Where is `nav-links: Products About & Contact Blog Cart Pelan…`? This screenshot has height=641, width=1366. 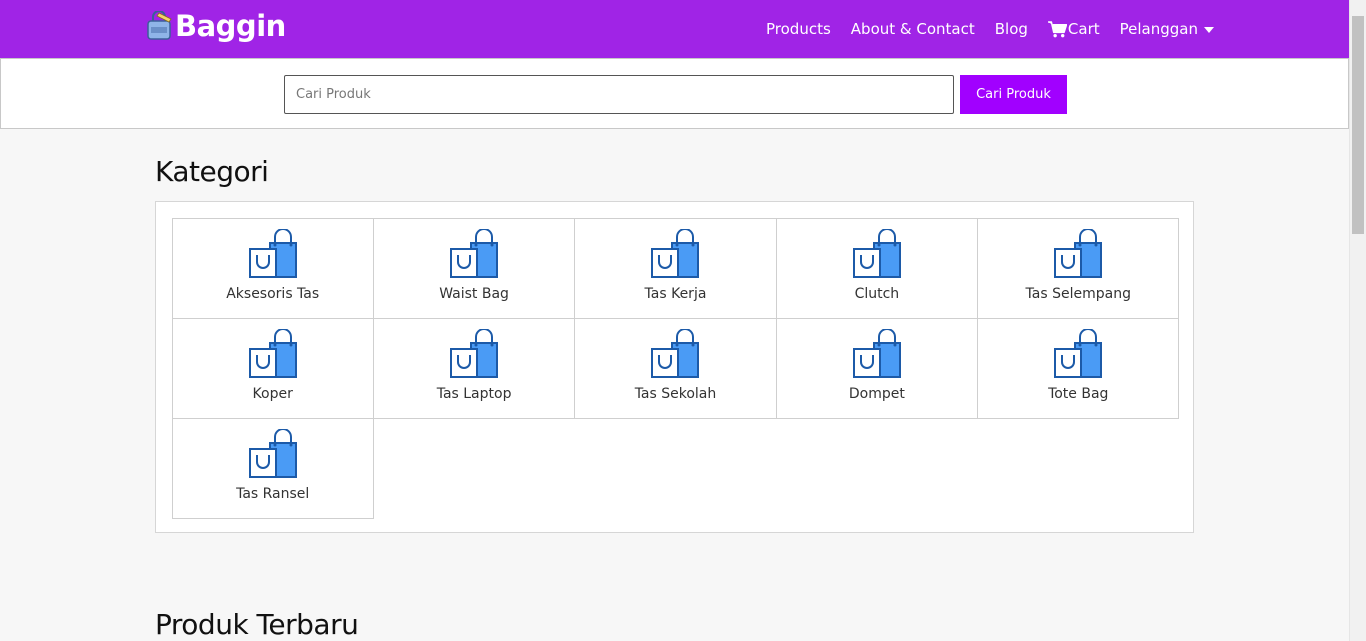 nav-links: Products About & Contact Blog Cart Pelan… is located at coordinates (980, 29).